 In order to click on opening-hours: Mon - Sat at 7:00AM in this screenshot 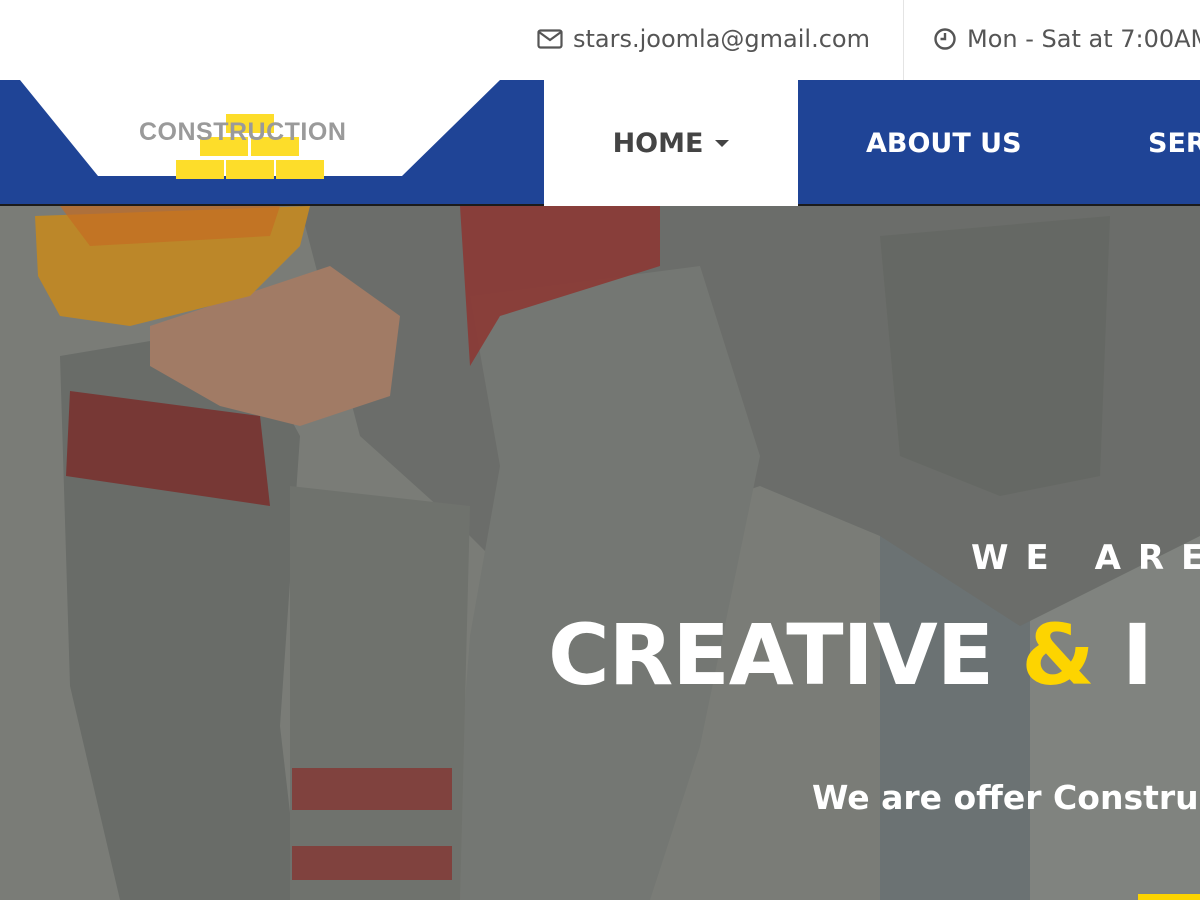, I will do `click(1066, 39)`.